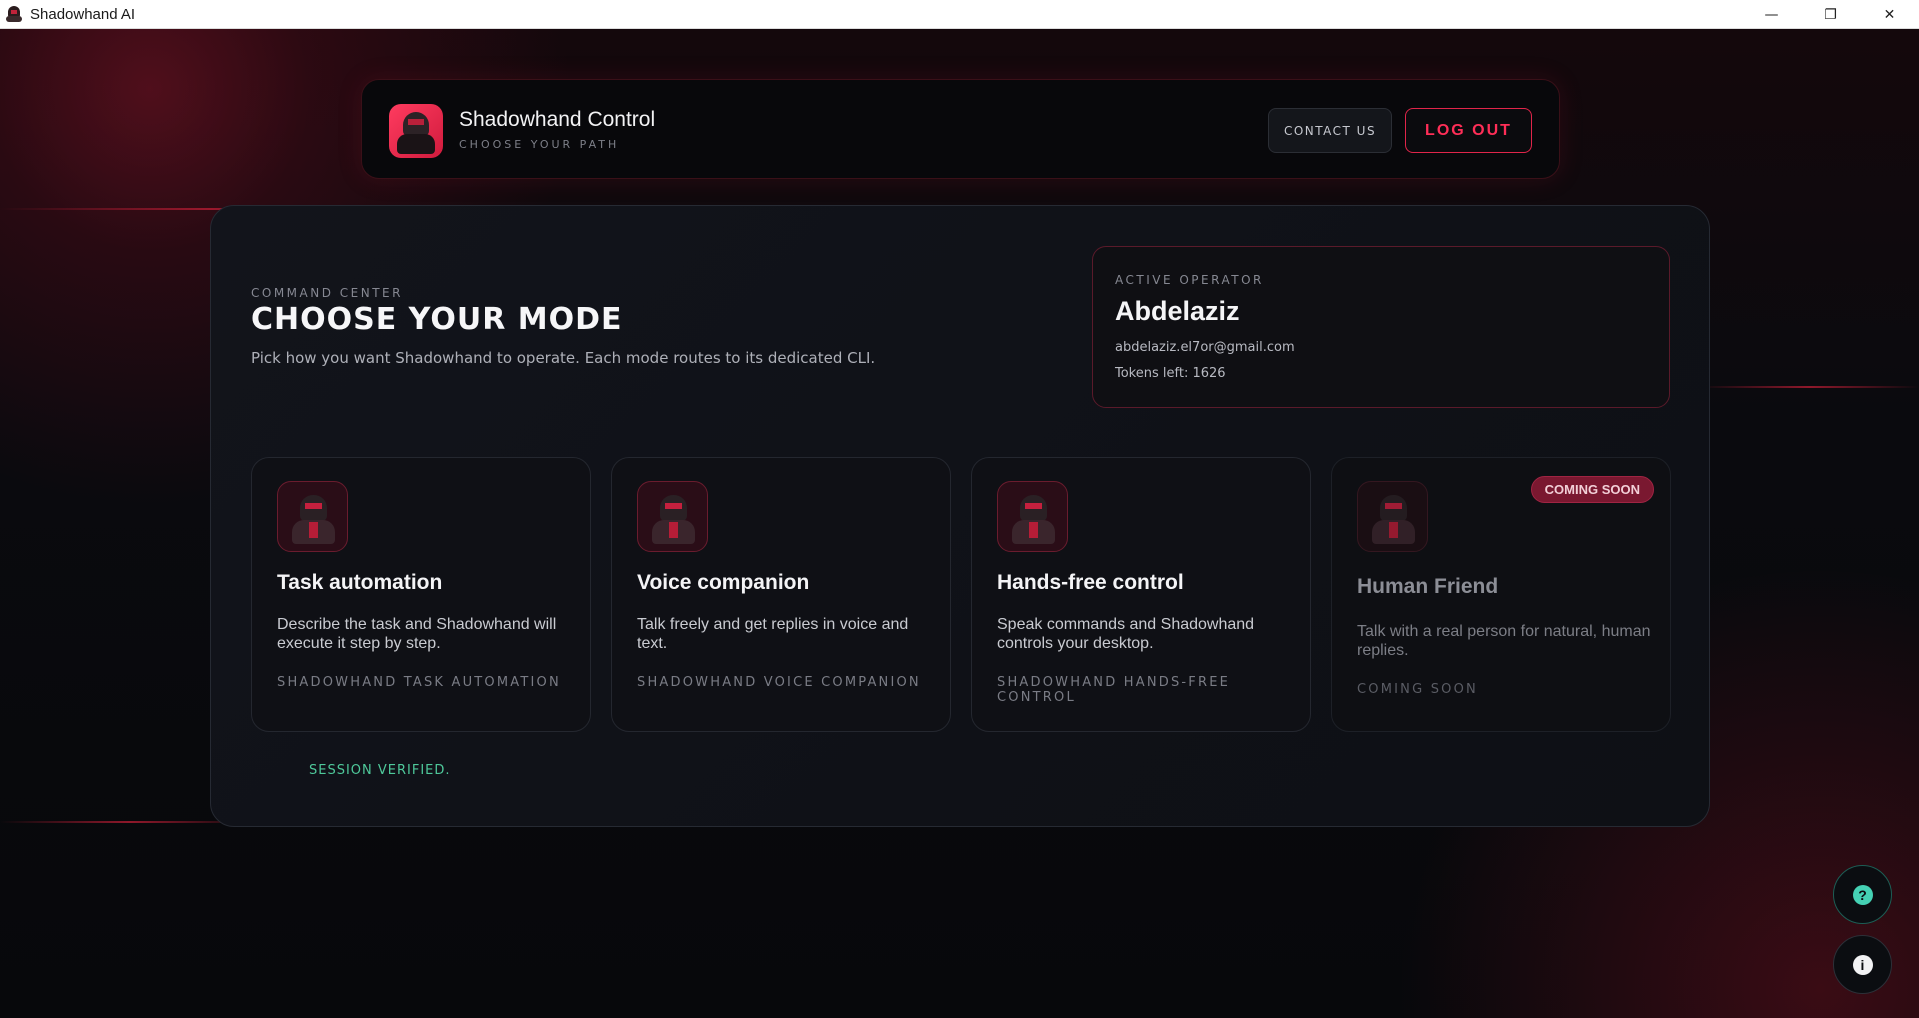  Describe the element at coordinates (1114, 690) in the screenshot. I see `mode-card-tag: SHADOWHAND HANDS-FREE CONTROL` at that location.